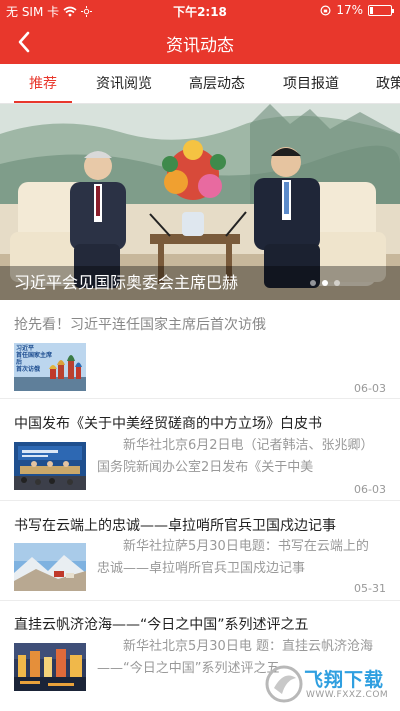 This screenshot has height=711, width=400. I want to click on watermark-text: 飞翔下载, so click(344, 680).